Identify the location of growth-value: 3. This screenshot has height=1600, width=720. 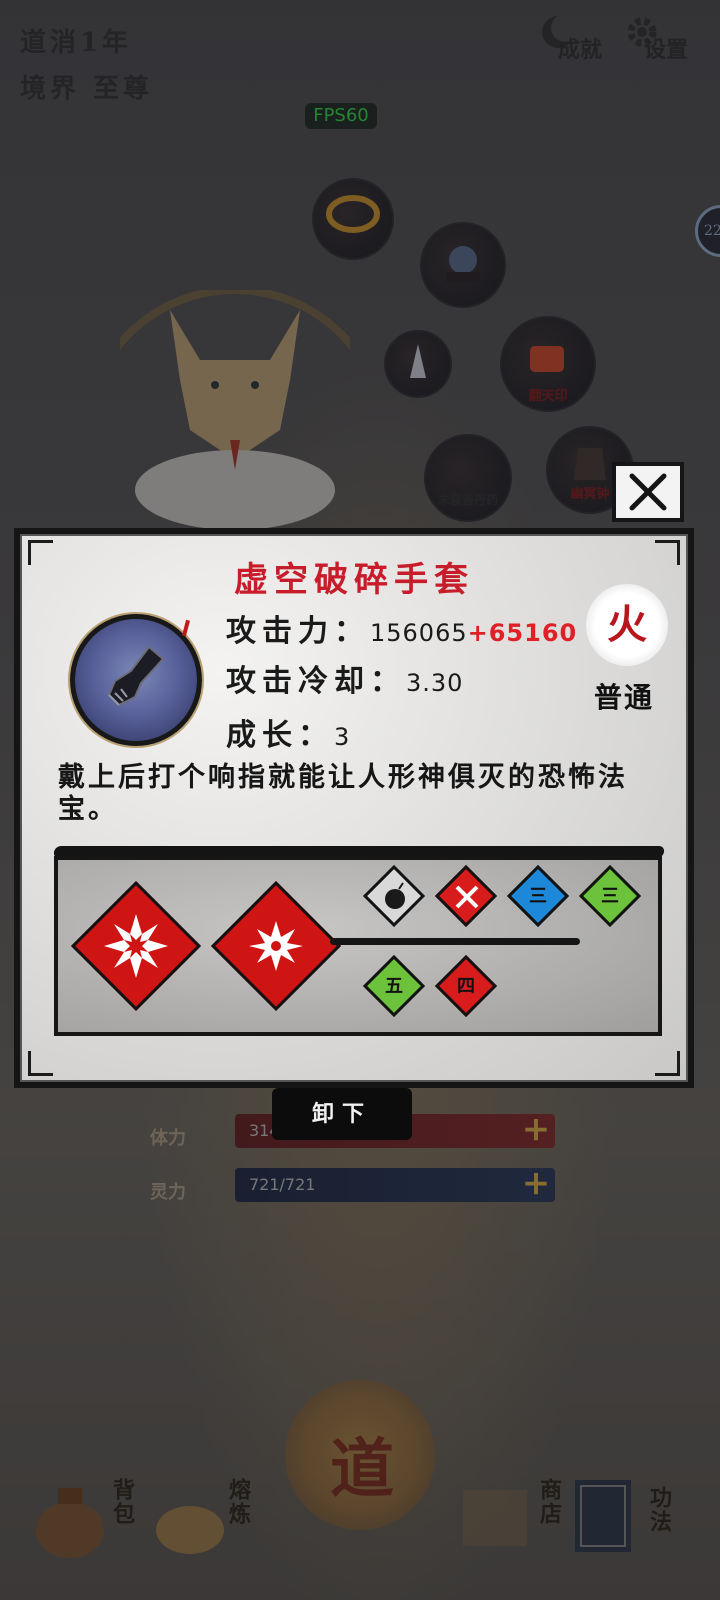
(342, 737).